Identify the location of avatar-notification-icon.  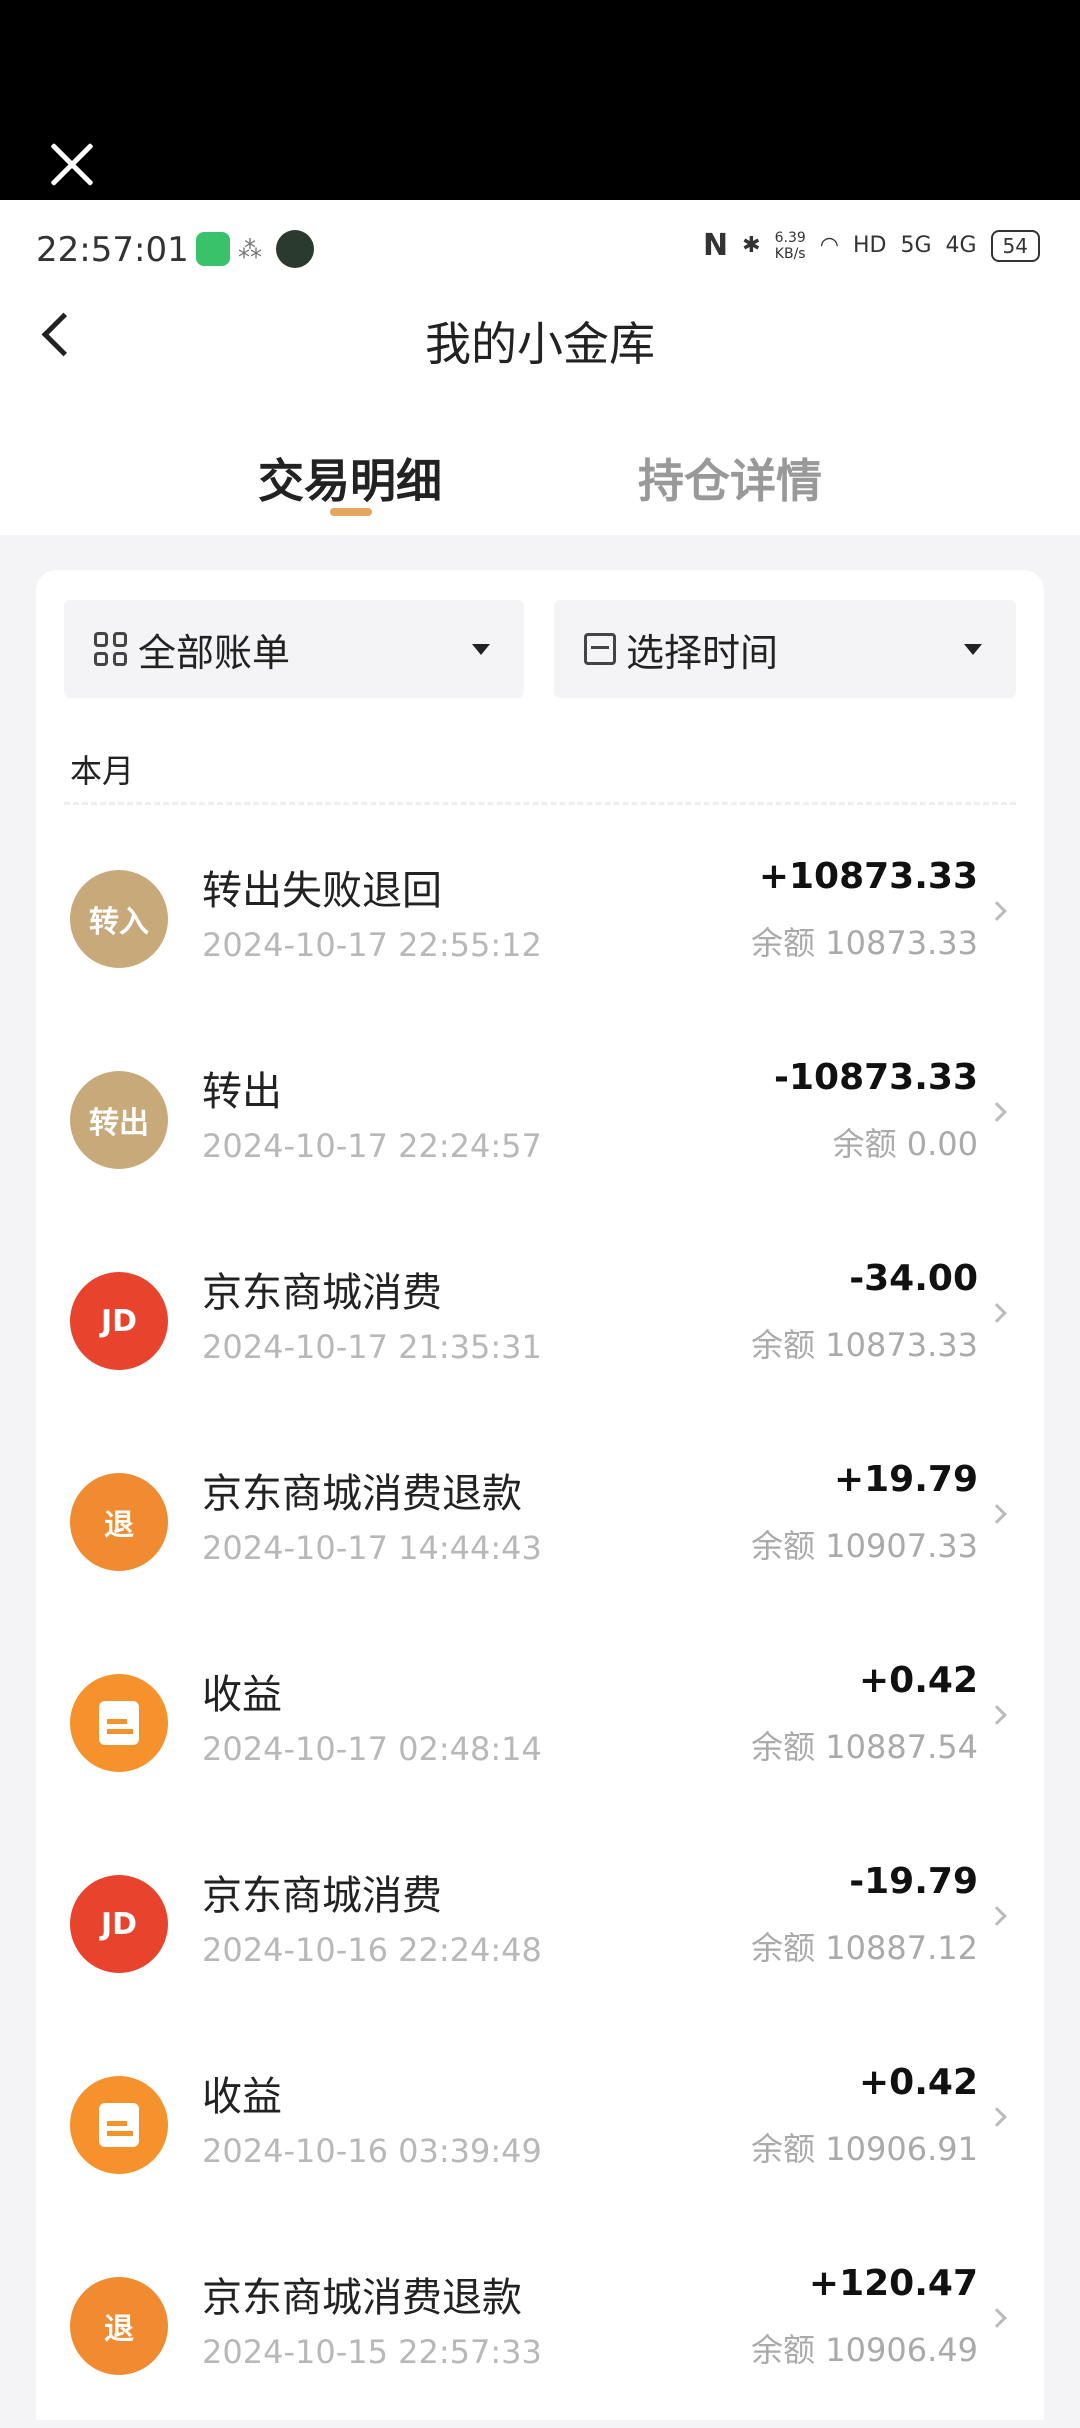
(295, 249).